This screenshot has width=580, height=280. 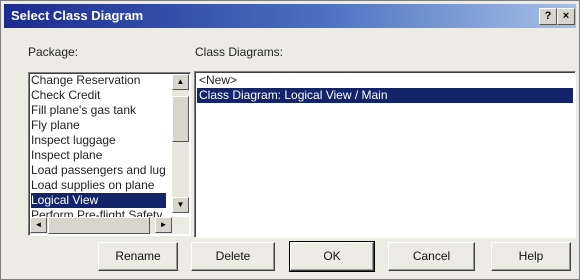 What do you see at coordinates (38, 225) in the screenshot?
I see `scroll-left-icon: ◄` at bounding box center [38, 225].